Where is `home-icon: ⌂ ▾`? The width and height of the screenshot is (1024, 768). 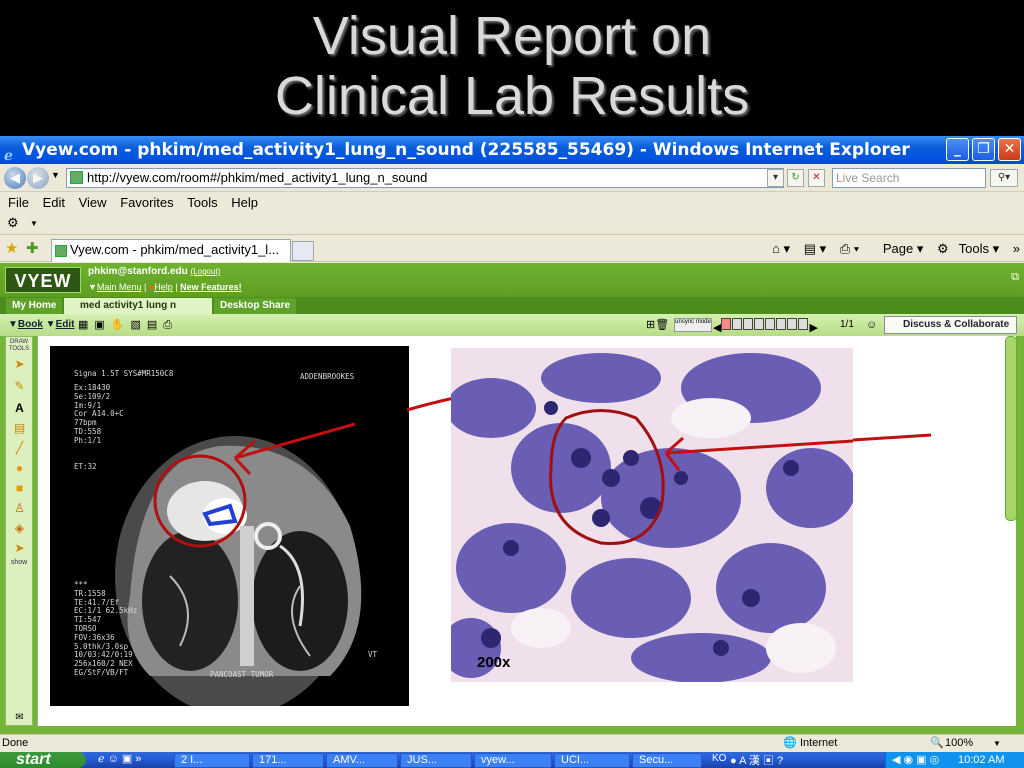
home-icon: ⌂ ▾ is located at coordinates (781, 248).